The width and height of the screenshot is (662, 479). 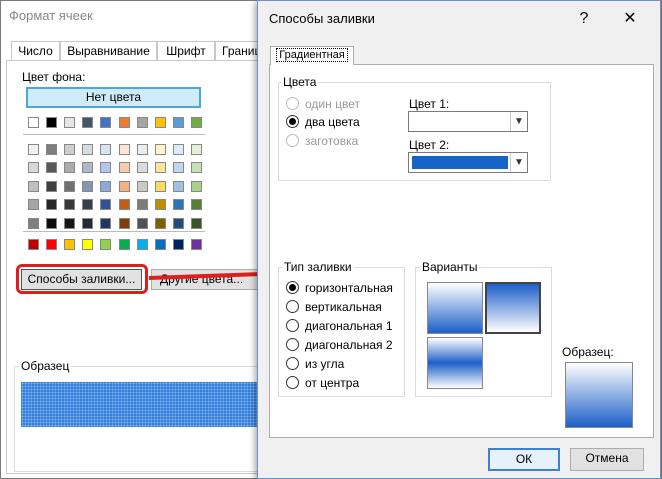 What do you see at coordinates (318, 267) in the screenshot?
I see `shading-styles-label: Тип заливки` at bounding box center [318, 267].